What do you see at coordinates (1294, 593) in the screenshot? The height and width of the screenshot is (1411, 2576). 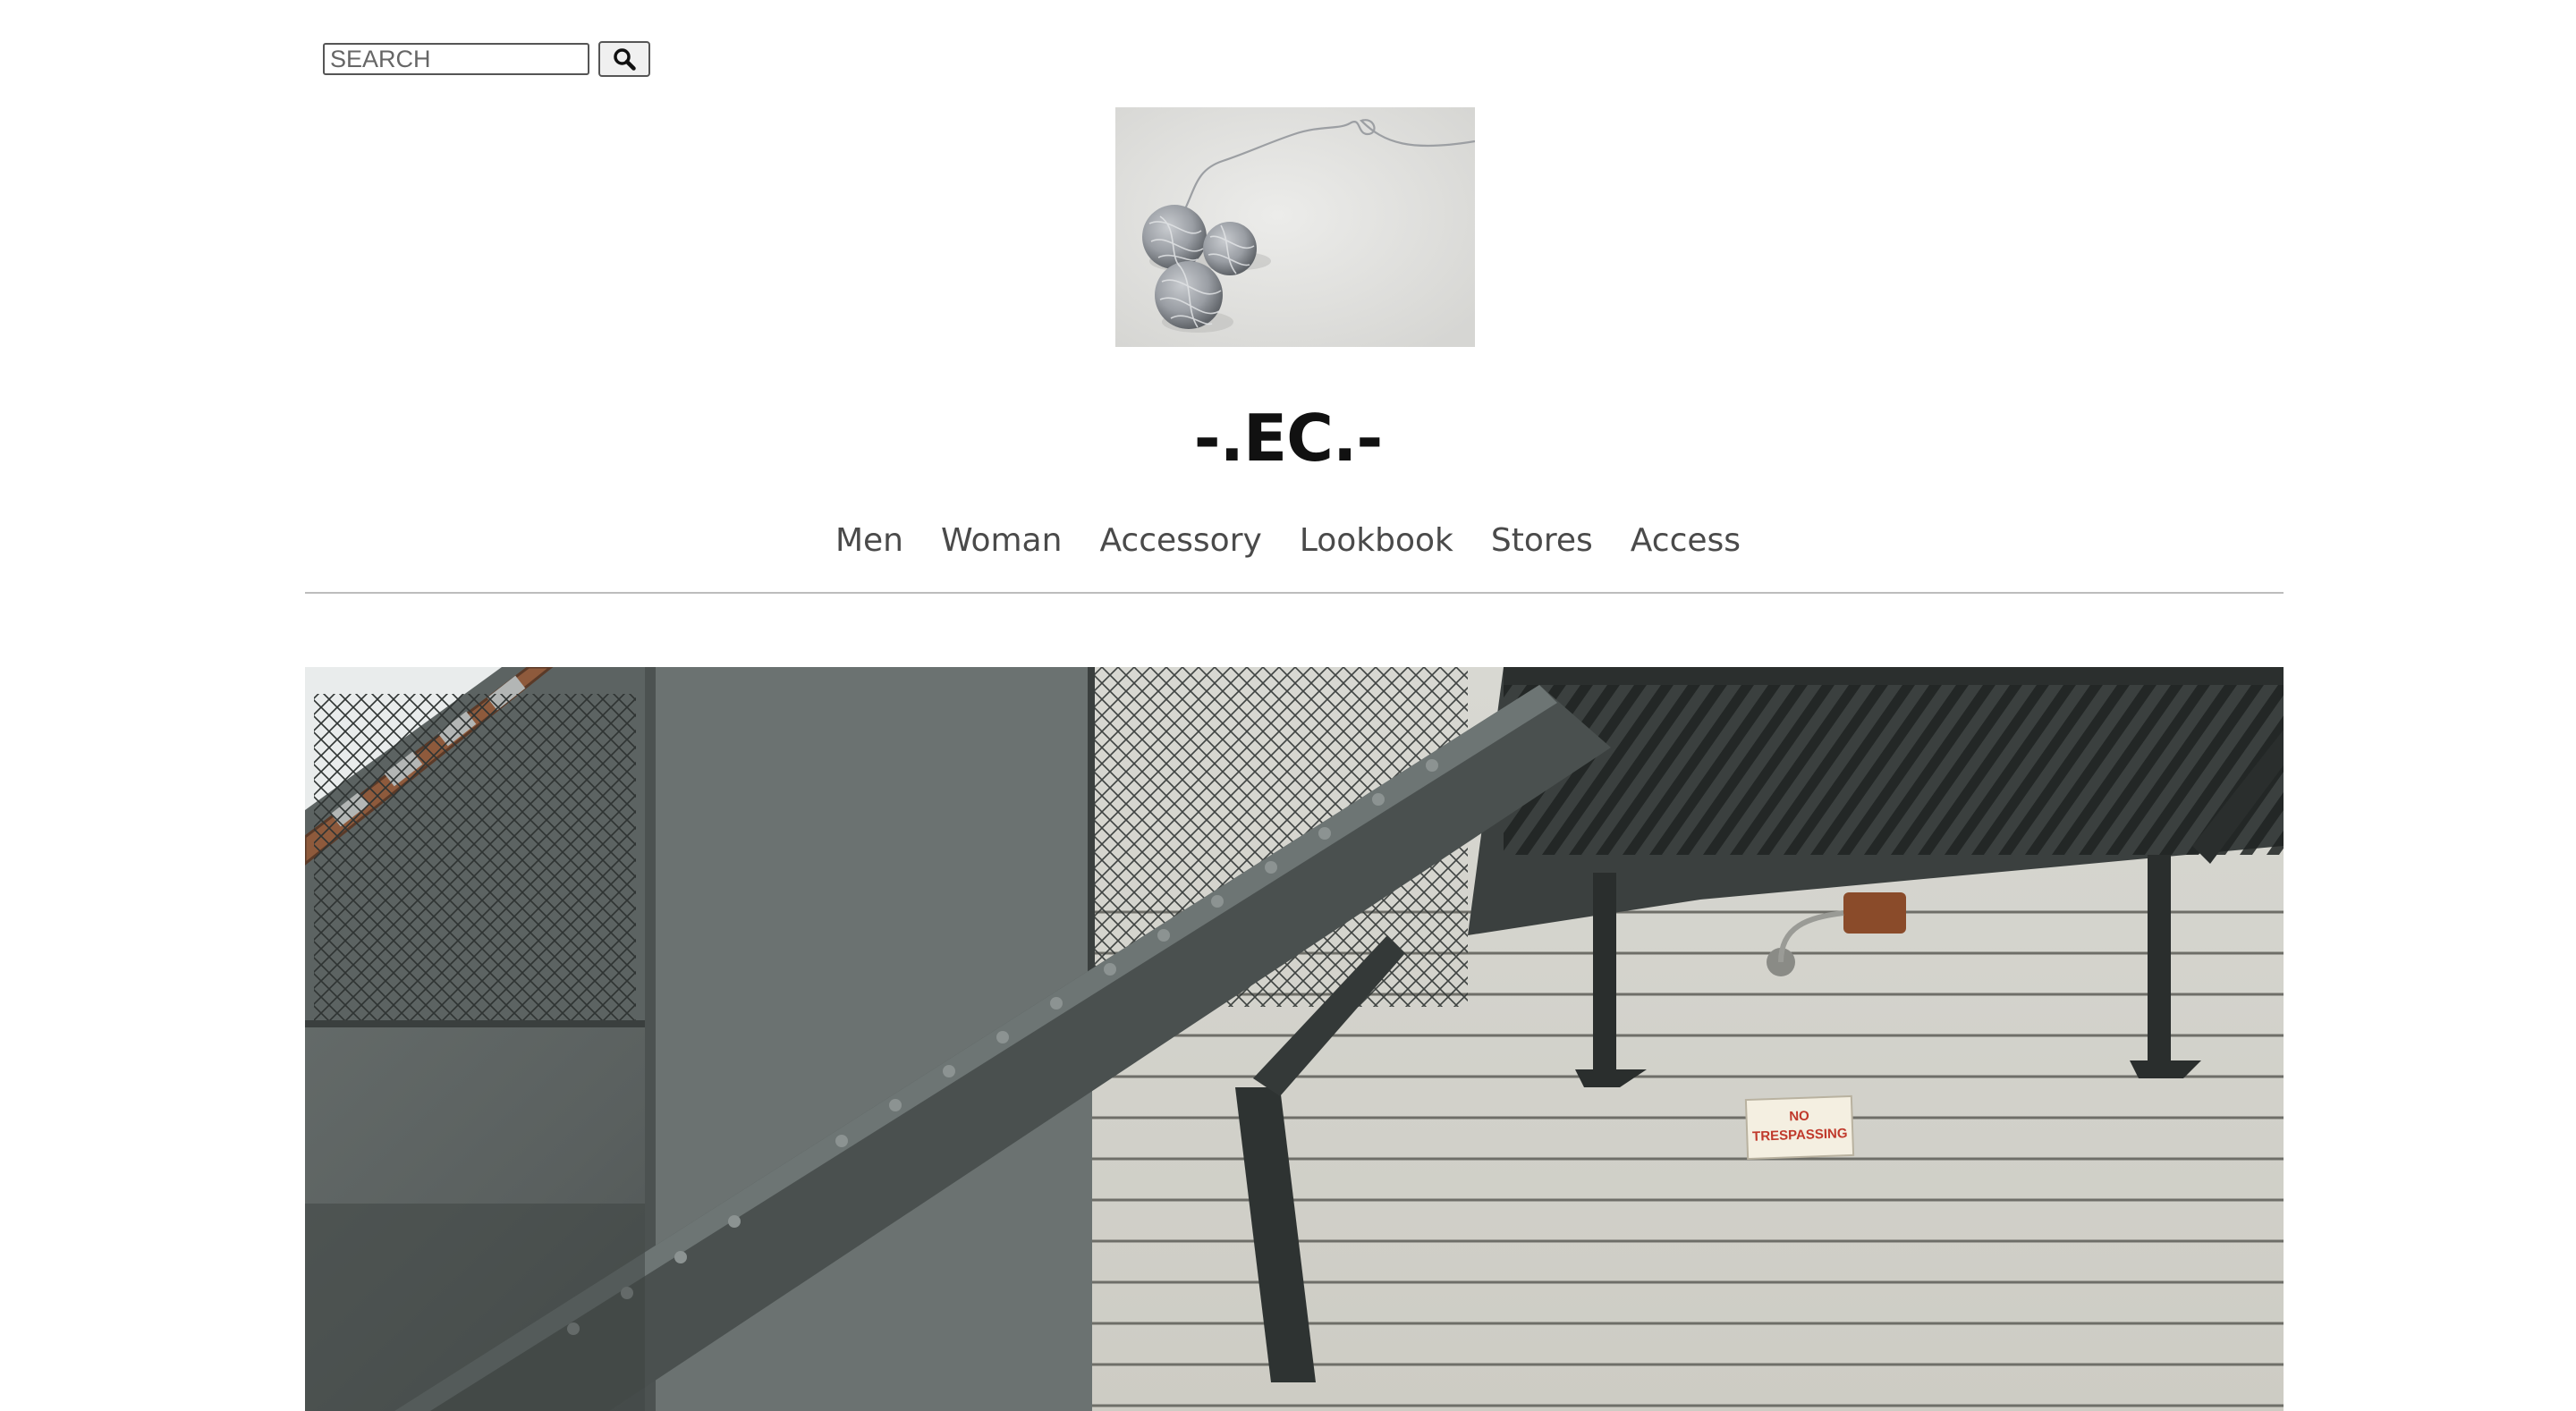 I see `nav-divider` at bounding box center [1294, 593].